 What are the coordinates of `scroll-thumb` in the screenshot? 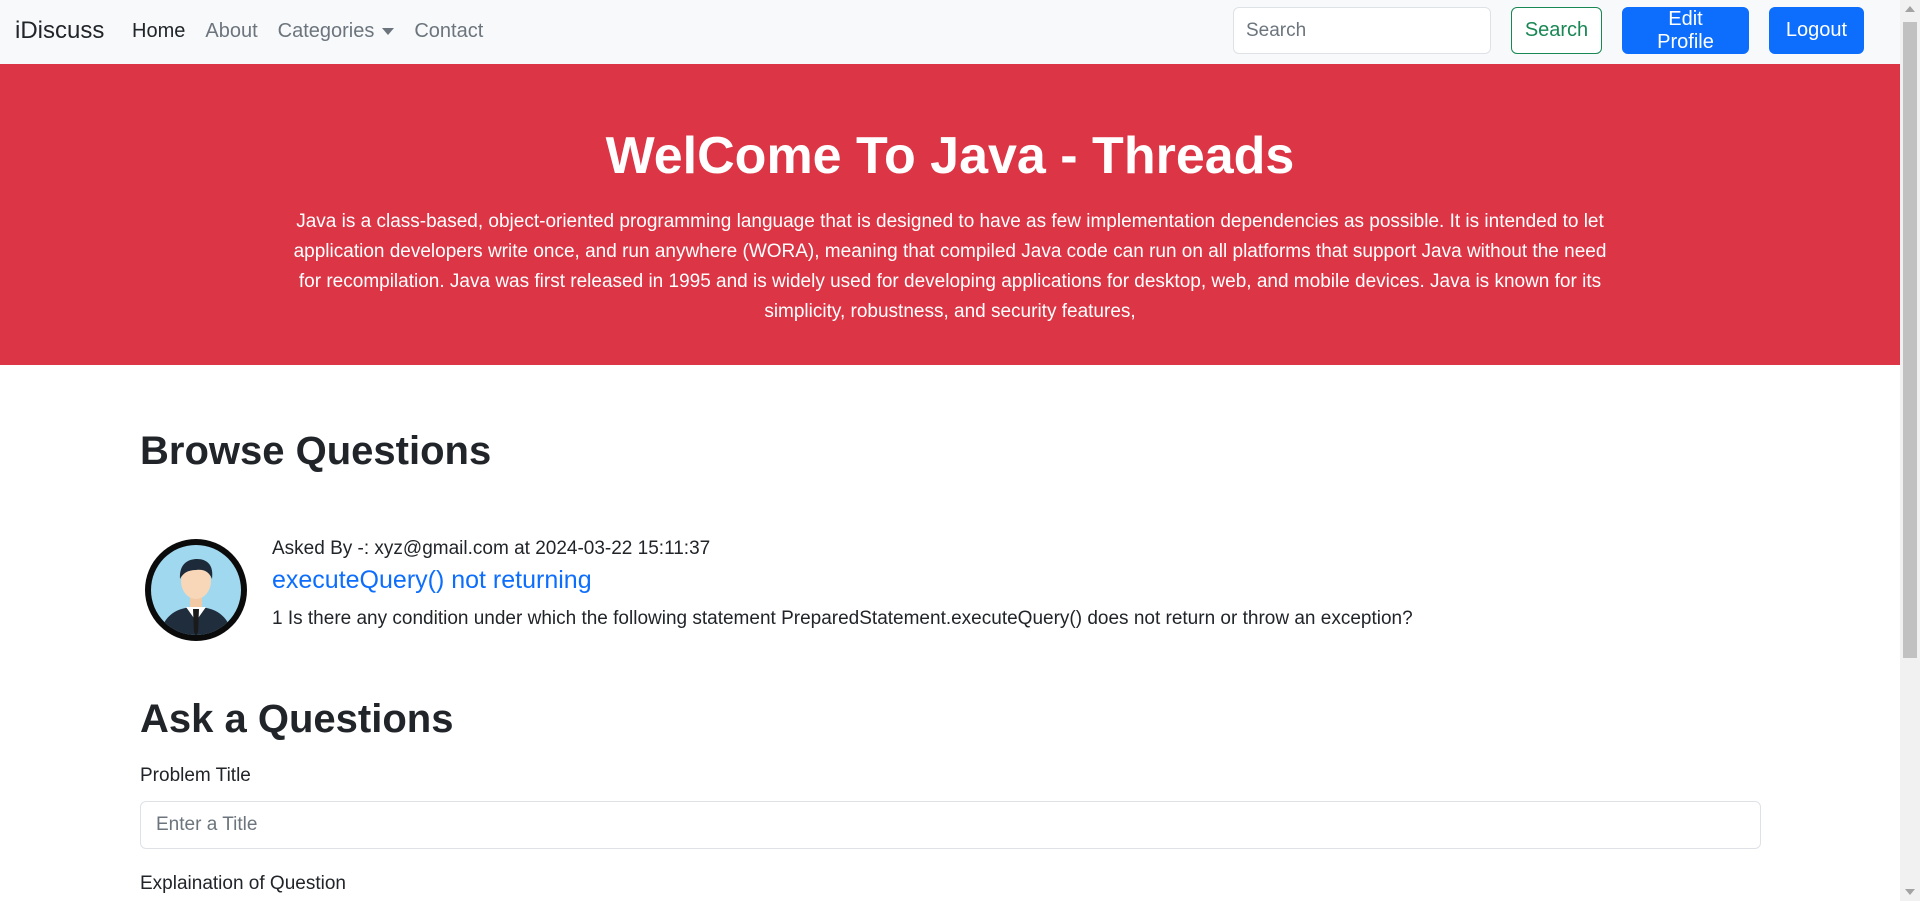 It's located at (1910, 340).